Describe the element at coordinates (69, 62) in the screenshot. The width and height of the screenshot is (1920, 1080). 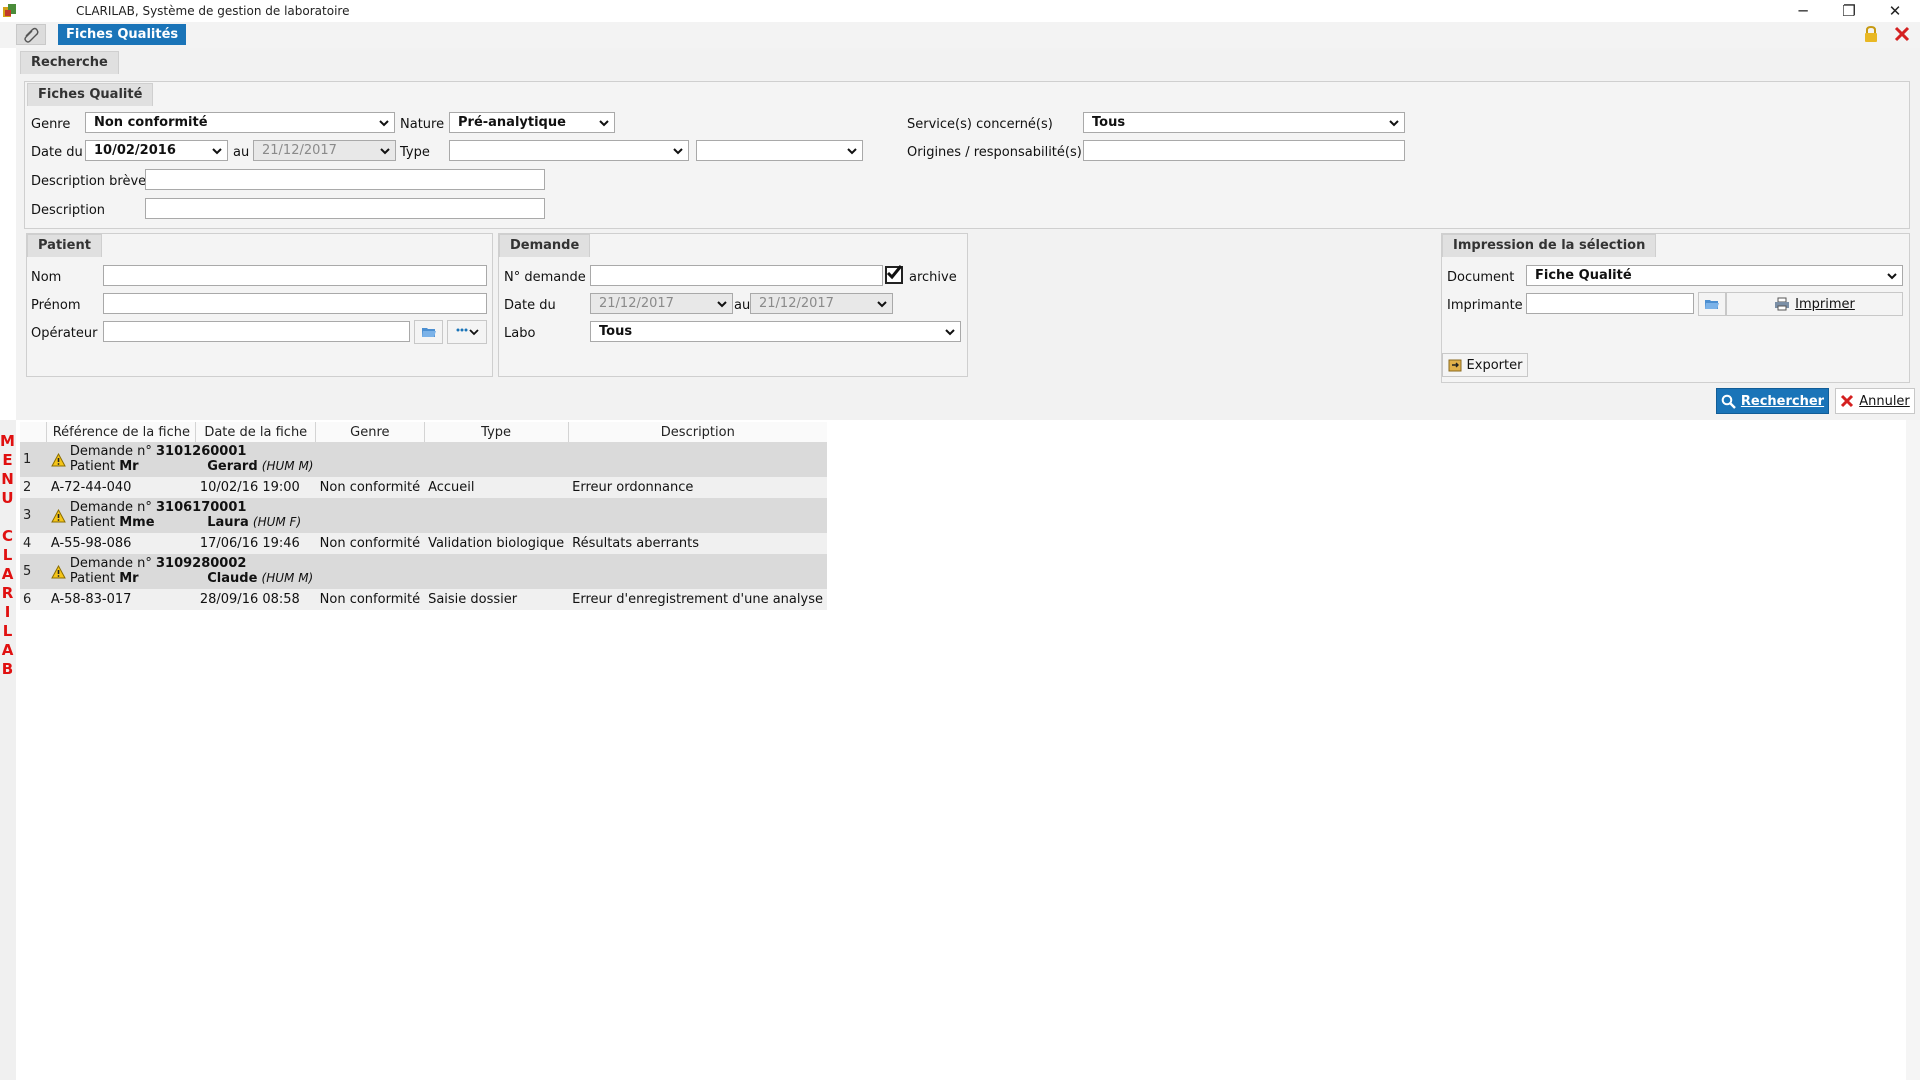
I see `search-tab: Recherche` at that location.